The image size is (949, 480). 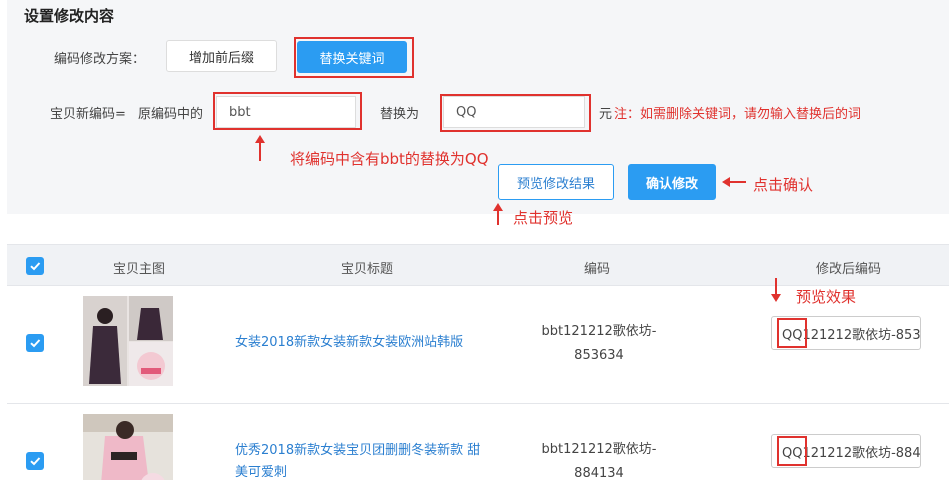 I want to click on new-code-input: QQ121212歌依坊-884134, so click(x=846, y=451).